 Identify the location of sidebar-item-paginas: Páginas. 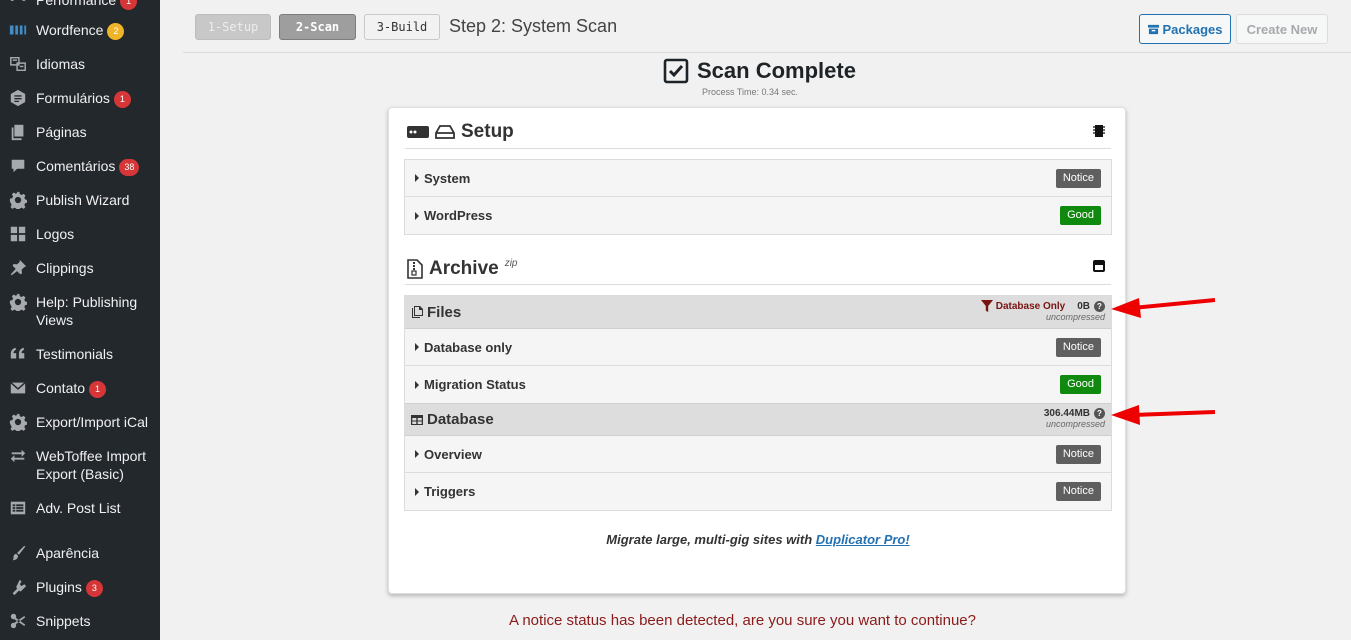
(80, 132).